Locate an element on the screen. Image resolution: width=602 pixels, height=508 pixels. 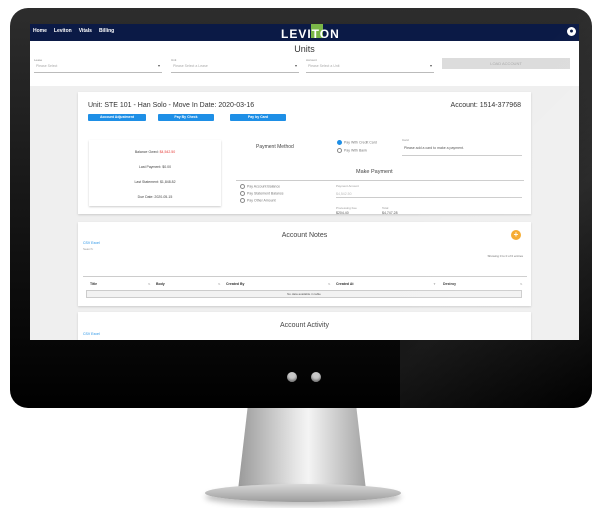
radio-pay-statement-balance: Pay Statement Balance is located at coordinates (262, 193).